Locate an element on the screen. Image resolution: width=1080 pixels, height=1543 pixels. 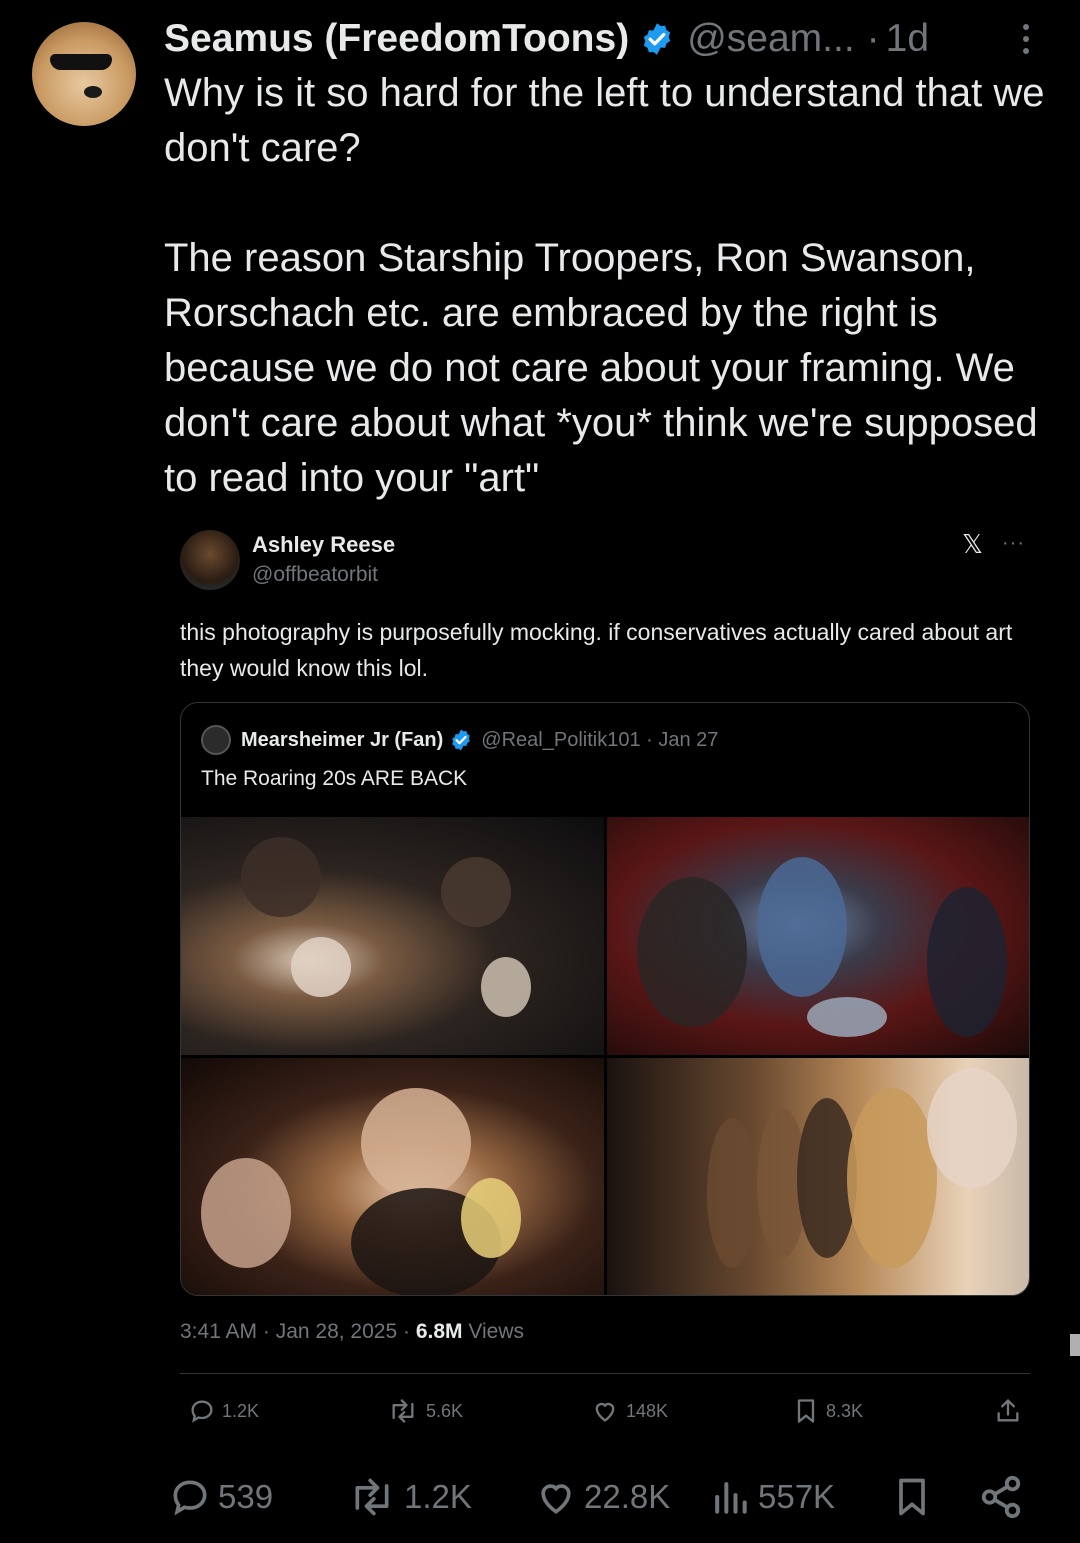
bookmark-button is located at coordinates (915, 1497).